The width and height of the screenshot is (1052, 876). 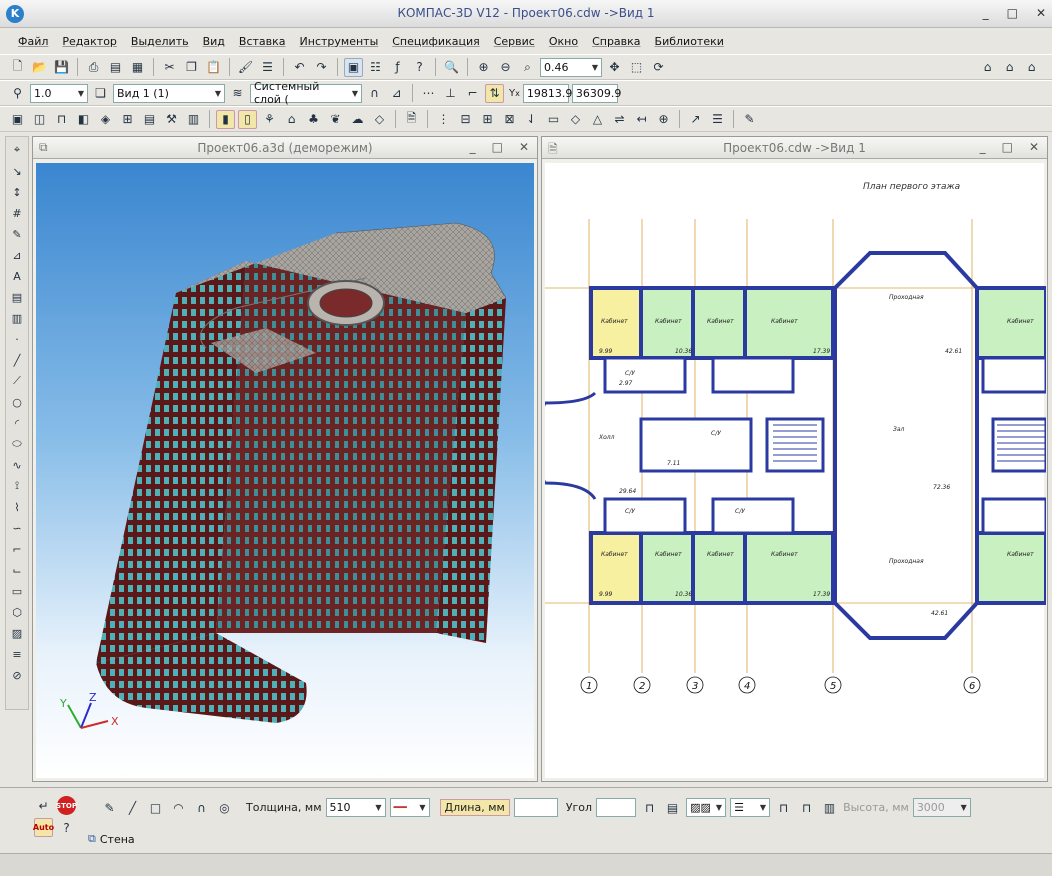 What do you see at coordinates (17, 339) in the screenshot?
I see `point-icon: ·` at bounding box center [17, 339].